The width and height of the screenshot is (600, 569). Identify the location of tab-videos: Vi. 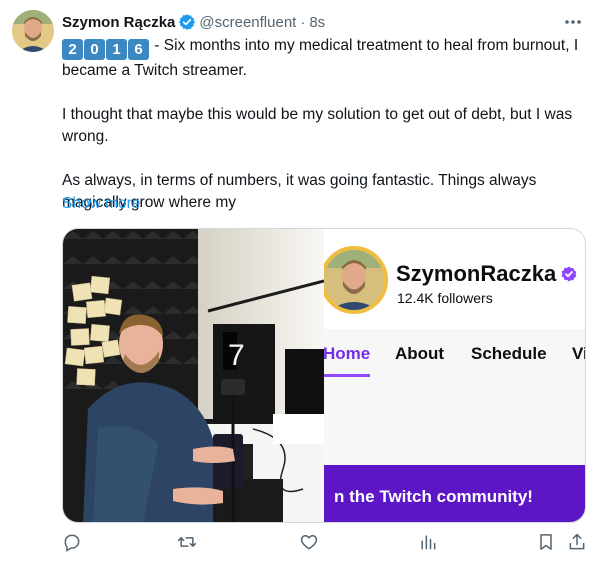
(578, 353).